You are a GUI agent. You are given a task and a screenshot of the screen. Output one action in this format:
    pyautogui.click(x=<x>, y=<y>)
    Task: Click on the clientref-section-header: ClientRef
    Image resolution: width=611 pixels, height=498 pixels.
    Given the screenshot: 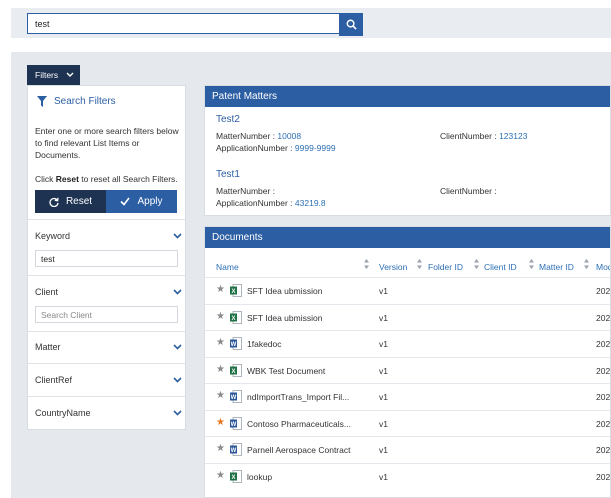 What is the action you would take?
    pyautogui.click(x=108, y=380)
    